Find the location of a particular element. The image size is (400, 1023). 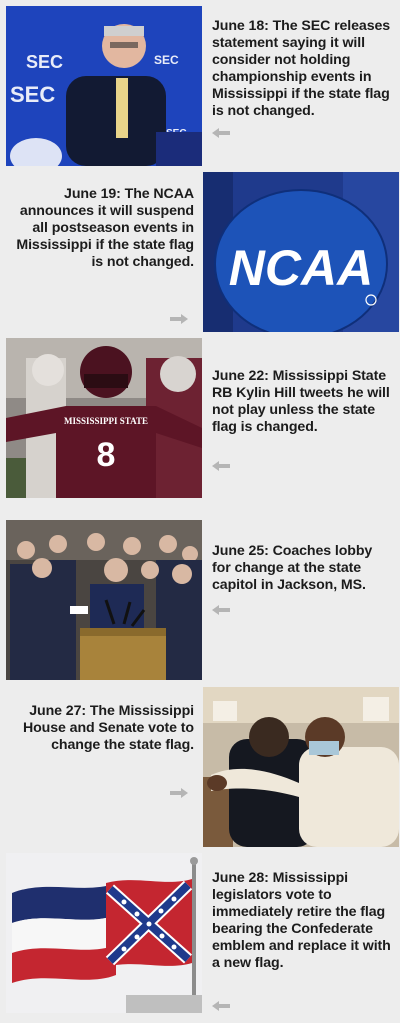

football-player-photo: MISSISSIPPI STATE 8 is located at coordinates (104, 418).